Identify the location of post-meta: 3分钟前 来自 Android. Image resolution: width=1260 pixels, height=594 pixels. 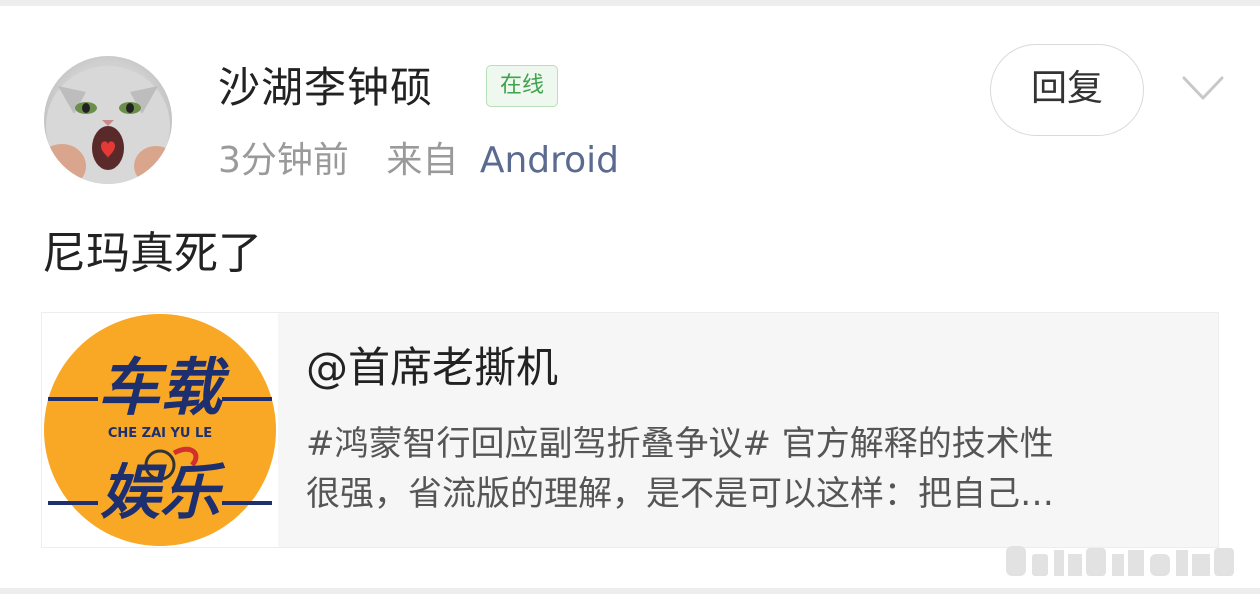
(418, 161).